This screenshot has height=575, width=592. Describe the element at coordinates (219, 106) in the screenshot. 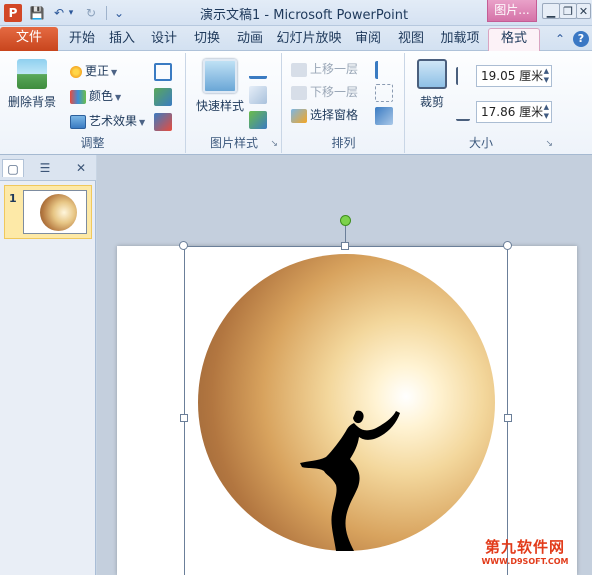

I see `quick-styles-label: 快速样式` at that location.